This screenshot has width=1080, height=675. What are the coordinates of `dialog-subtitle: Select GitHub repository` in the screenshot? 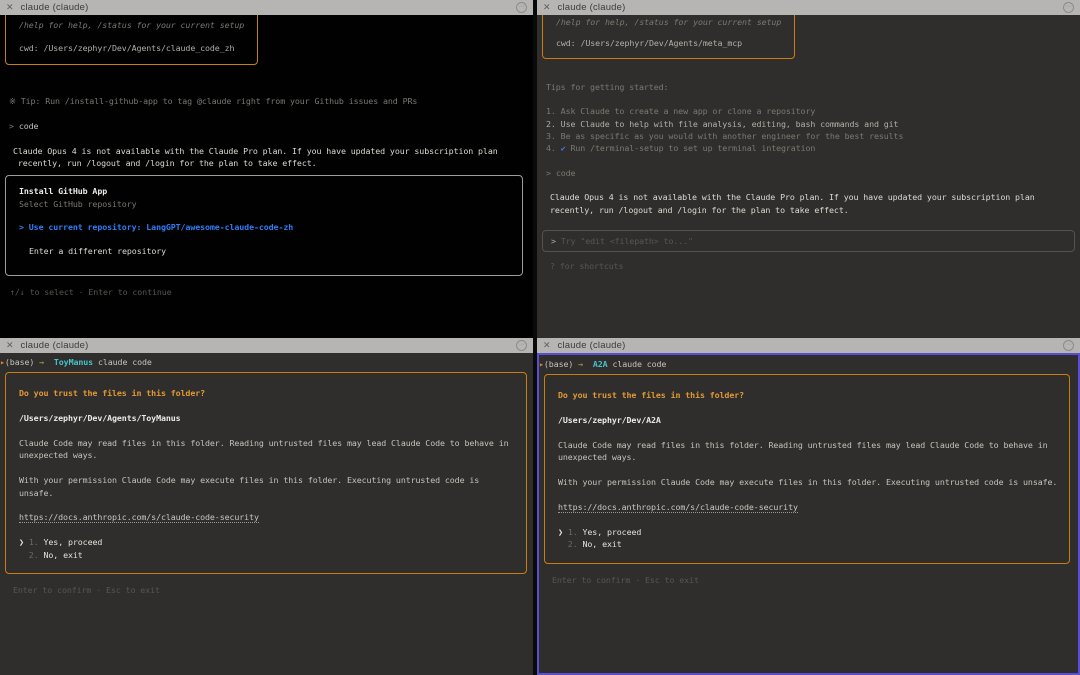 It's located at (78, 203).